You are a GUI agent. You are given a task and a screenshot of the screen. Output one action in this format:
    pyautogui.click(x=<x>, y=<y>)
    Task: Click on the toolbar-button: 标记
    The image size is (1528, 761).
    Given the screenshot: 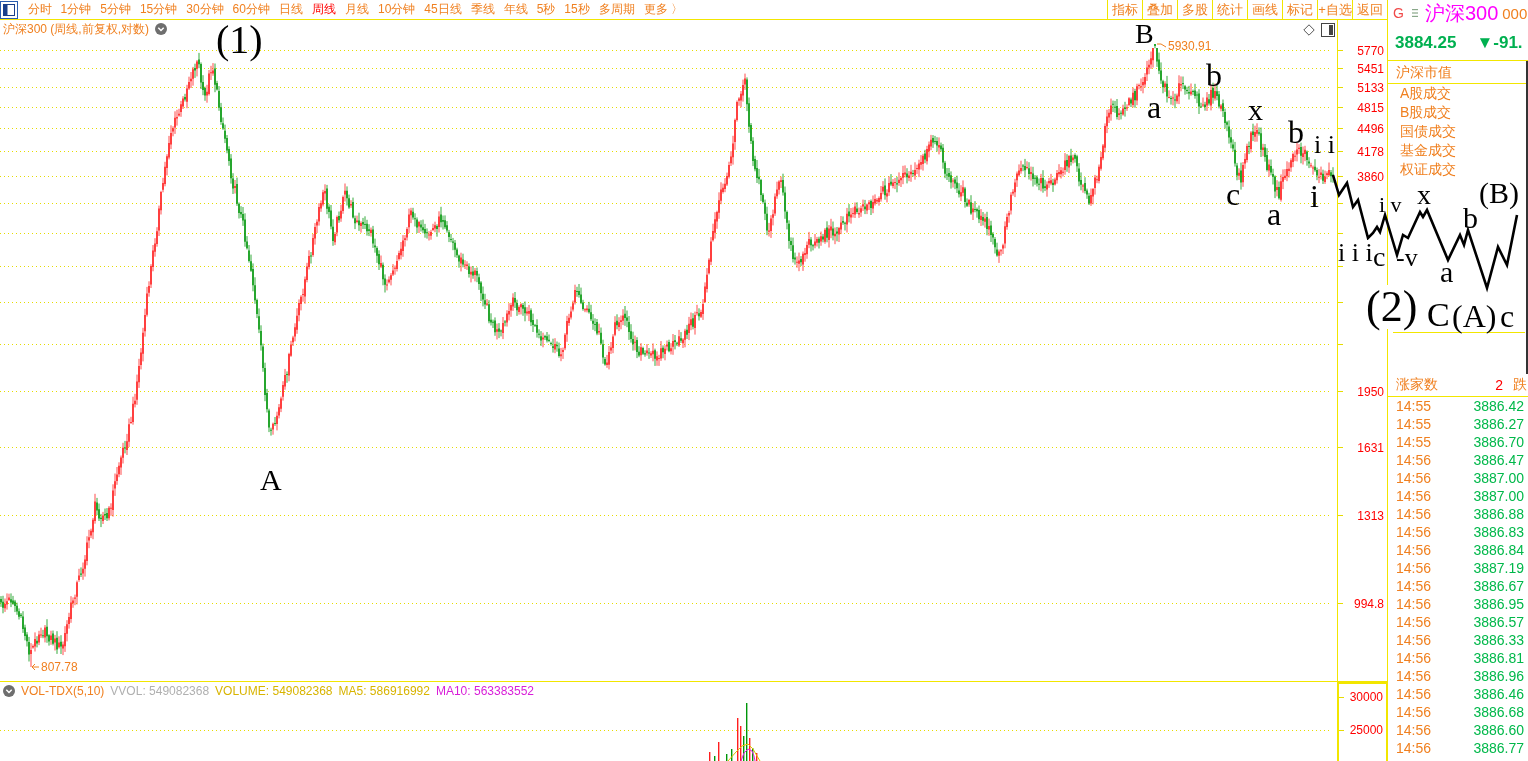 What is the action you would take?
    pyautogui.click(x=1299, y=9)
    